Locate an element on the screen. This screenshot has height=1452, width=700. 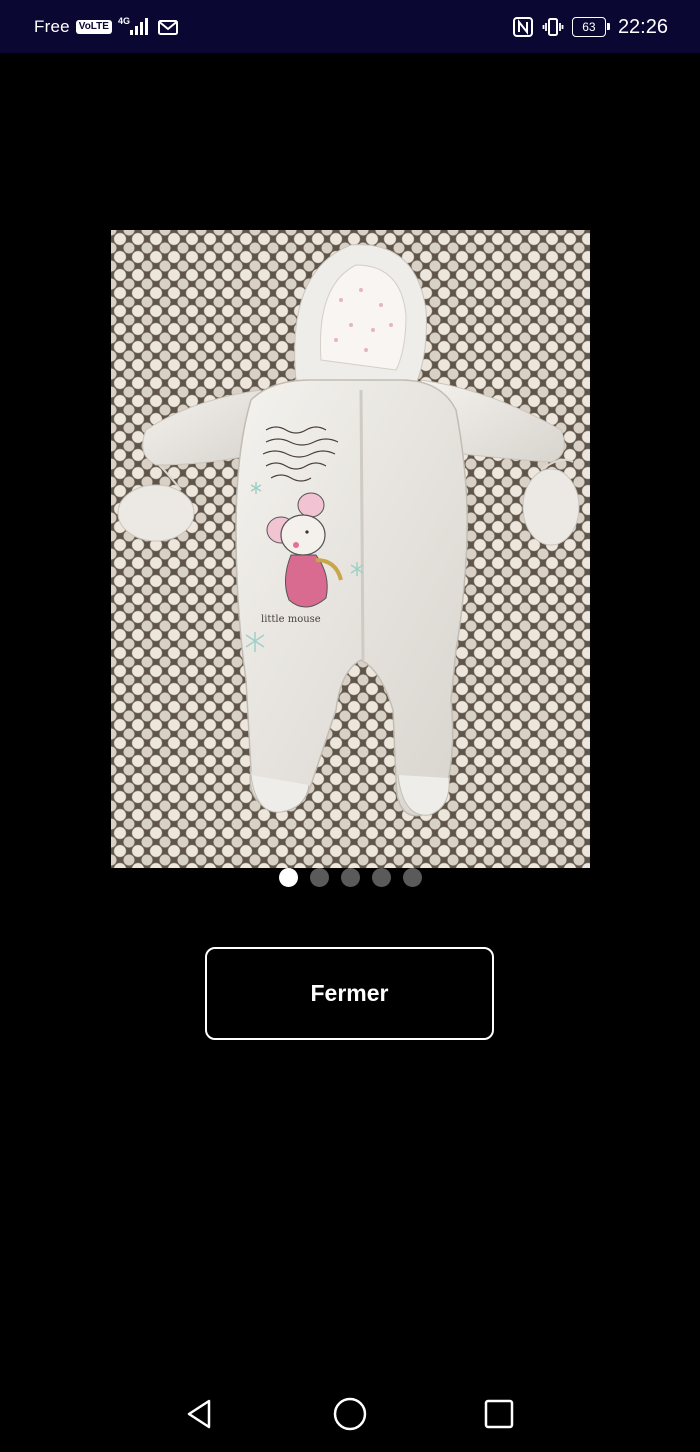
navigation-bar is located at coordinates (350, 1412).